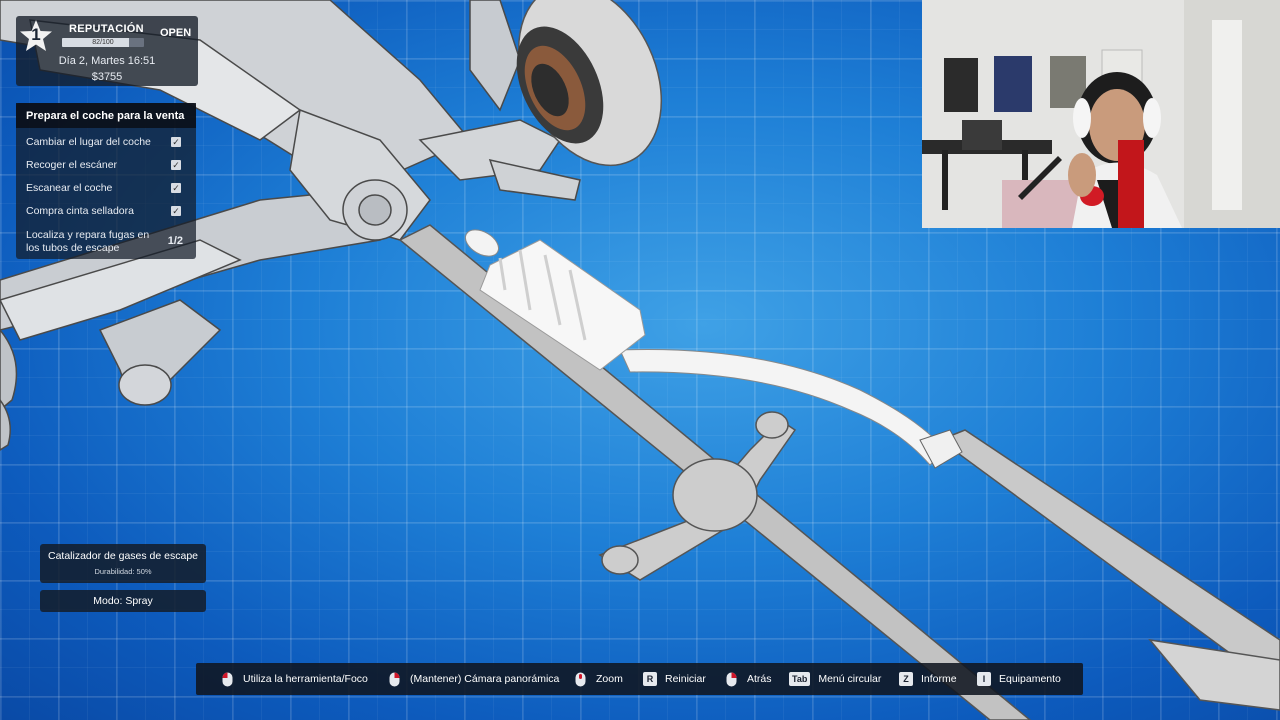 The width and height of the screenshot is (1280, 720). What do you see at coordinates (984, 679) in the screenshot?
I see `key-i: I` at bounding box center [984, 679].